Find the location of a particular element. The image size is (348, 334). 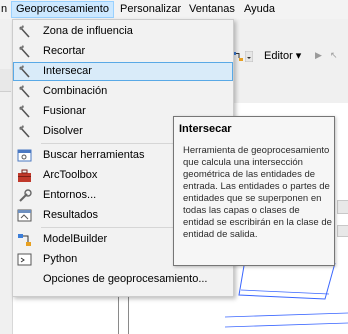

modelbuilder-icon is located at coordinates (24, 240).